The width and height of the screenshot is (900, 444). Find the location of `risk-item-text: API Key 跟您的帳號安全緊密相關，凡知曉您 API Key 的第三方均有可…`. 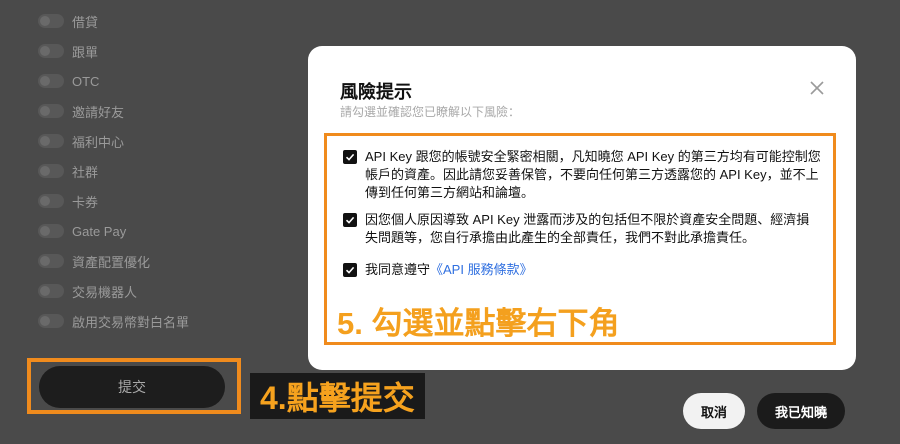

risk-item-text: API Key 跟您的帳號安全緊密相關，凡知曉您 API Key 的第三方均有可… is located at coordinates (593, 174).